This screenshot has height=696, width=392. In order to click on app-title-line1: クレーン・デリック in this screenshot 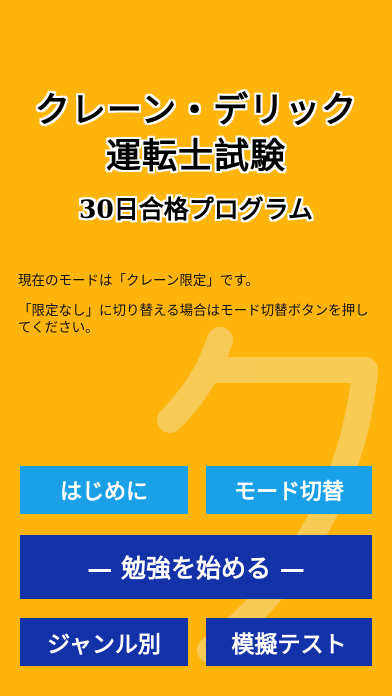, I will do `click(196, 110)`.